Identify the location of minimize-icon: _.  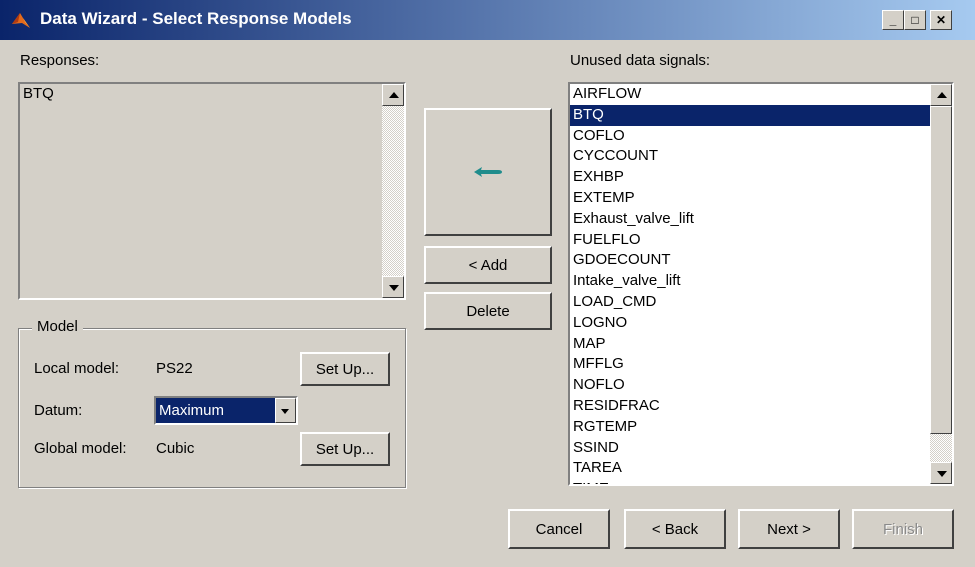
(893, 20).